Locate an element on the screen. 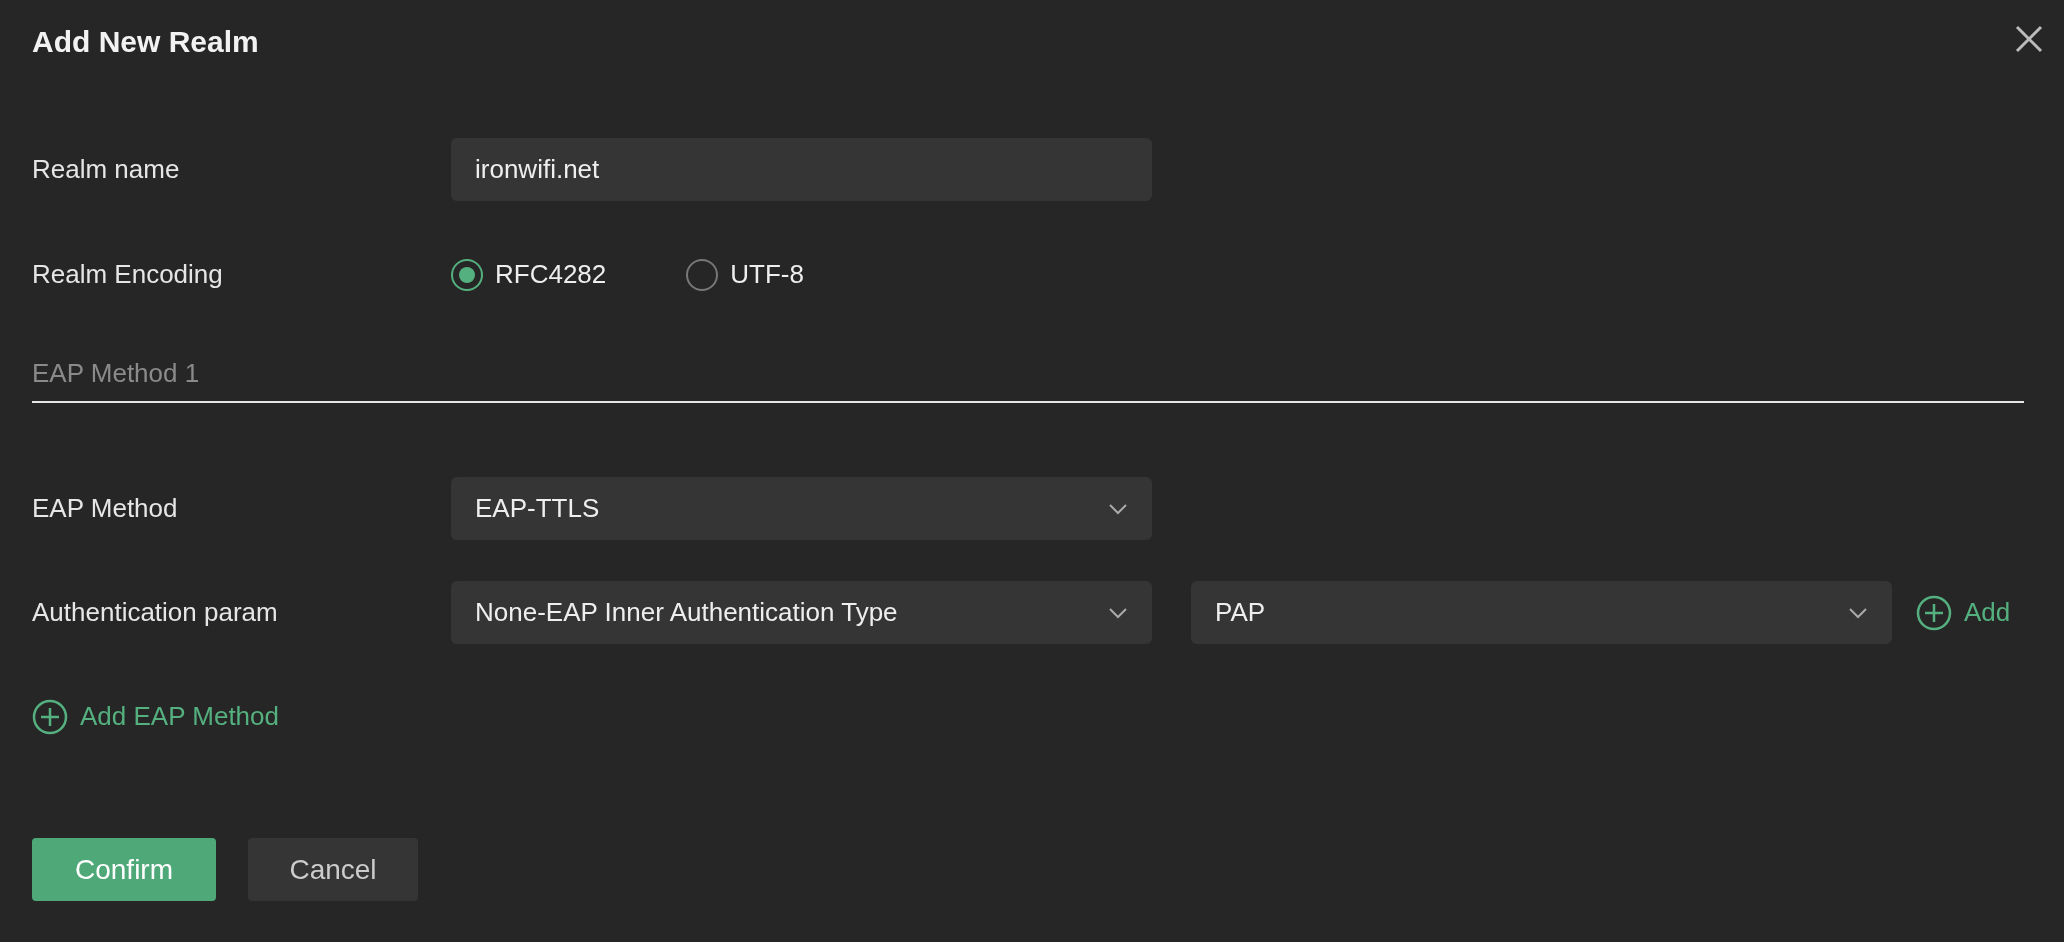 This screenshot has height=942, width=2064. field-label: Authentication param is located at coordinates (155, 612).